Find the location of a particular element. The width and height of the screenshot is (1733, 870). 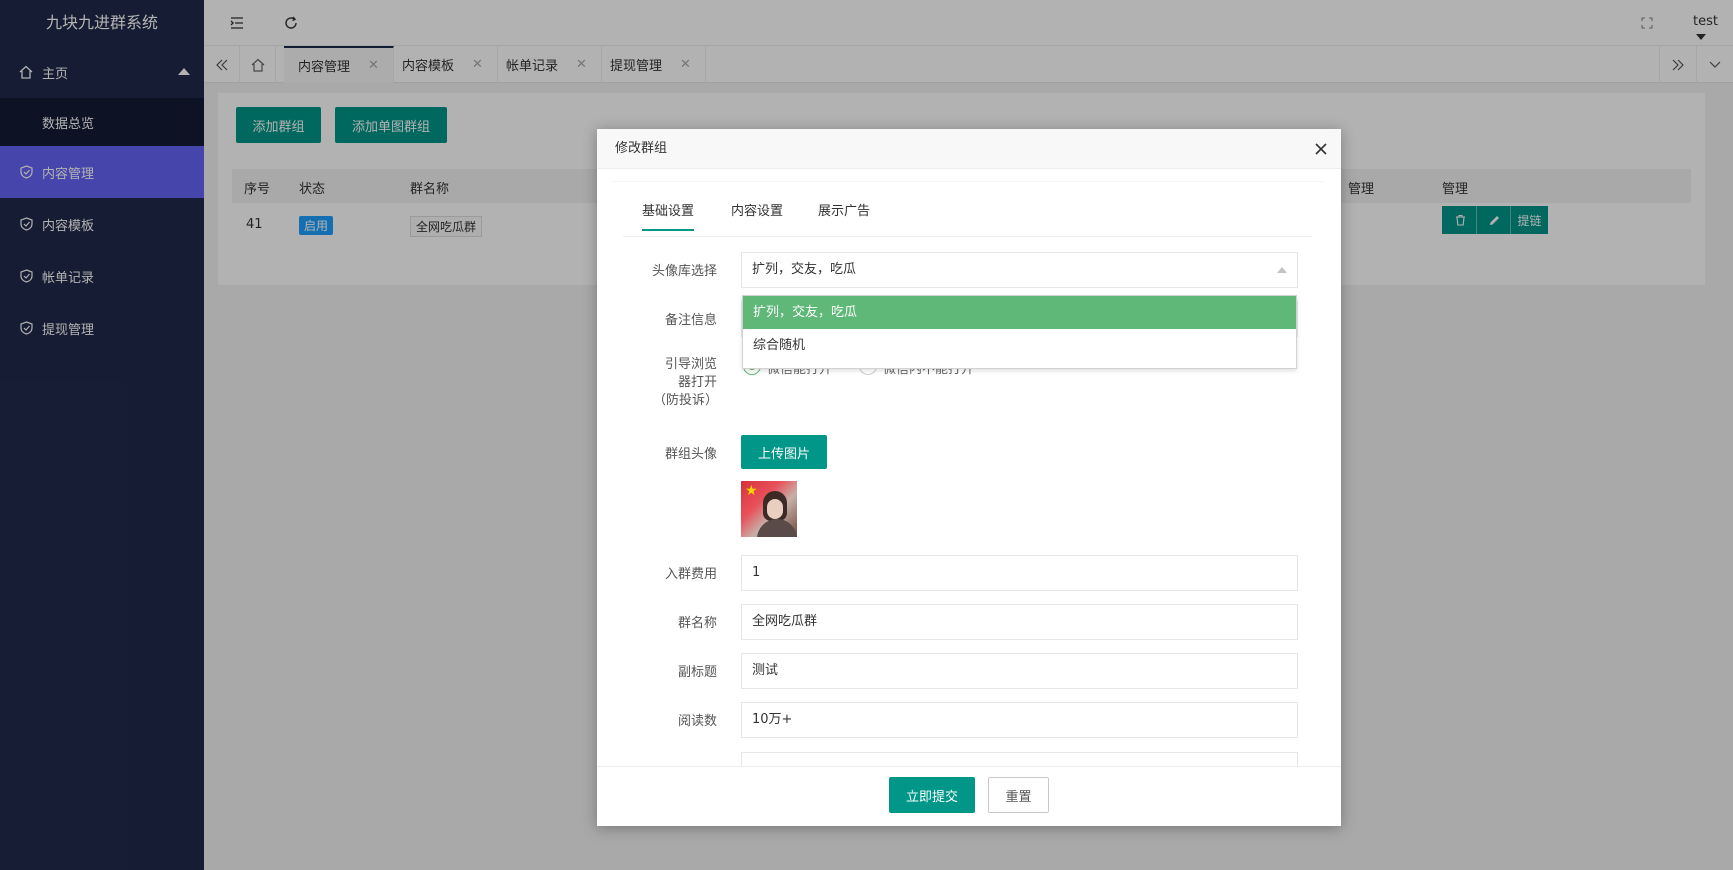

next-field-input is located at coordinates (1019, 759).